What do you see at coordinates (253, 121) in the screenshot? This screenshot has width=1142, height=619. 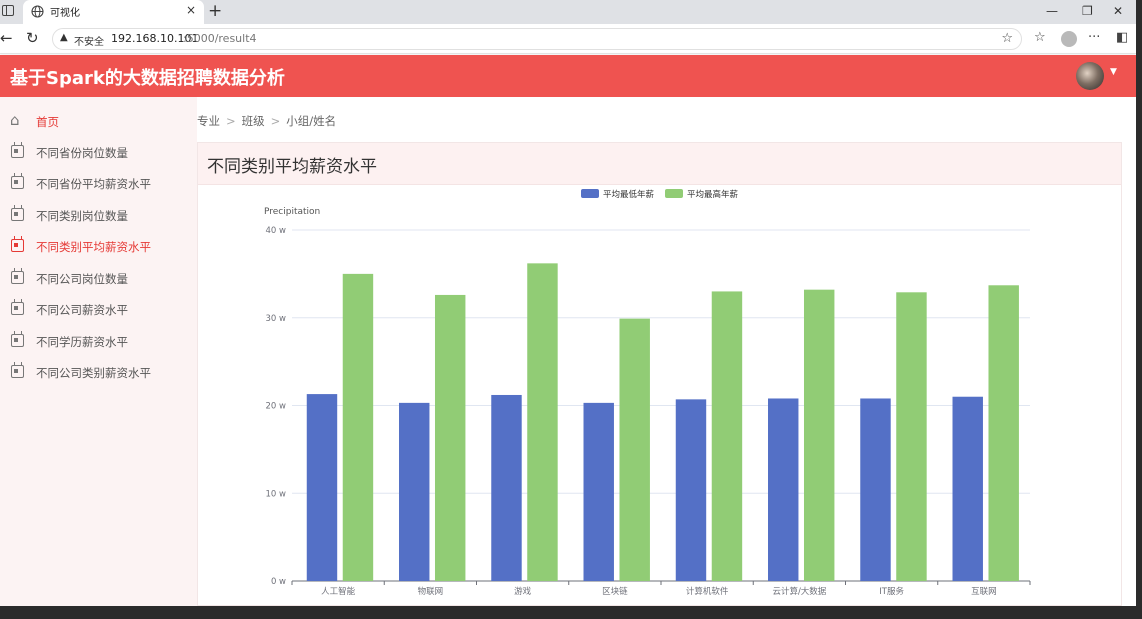 I see `breadcrumb-item: 班级` at bounding box center [253, 121].